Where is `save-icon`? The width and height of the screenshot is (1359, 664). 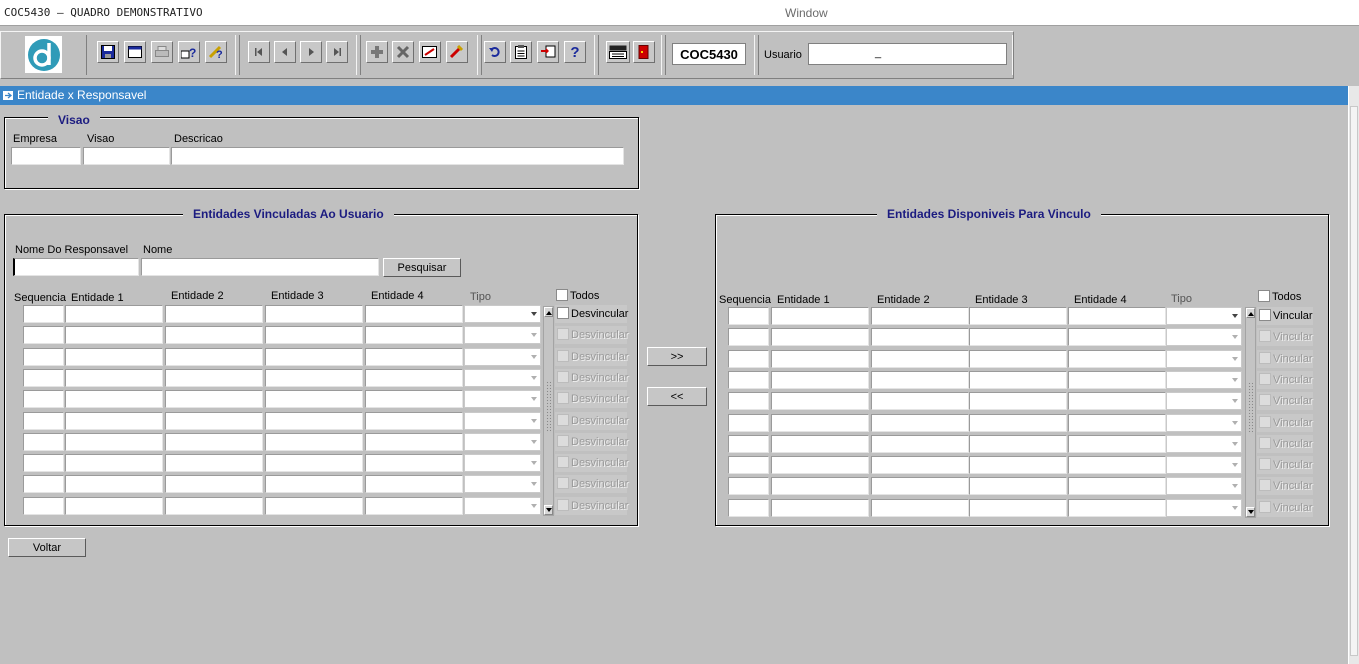 save-icon is located at coordinates (108, 52).